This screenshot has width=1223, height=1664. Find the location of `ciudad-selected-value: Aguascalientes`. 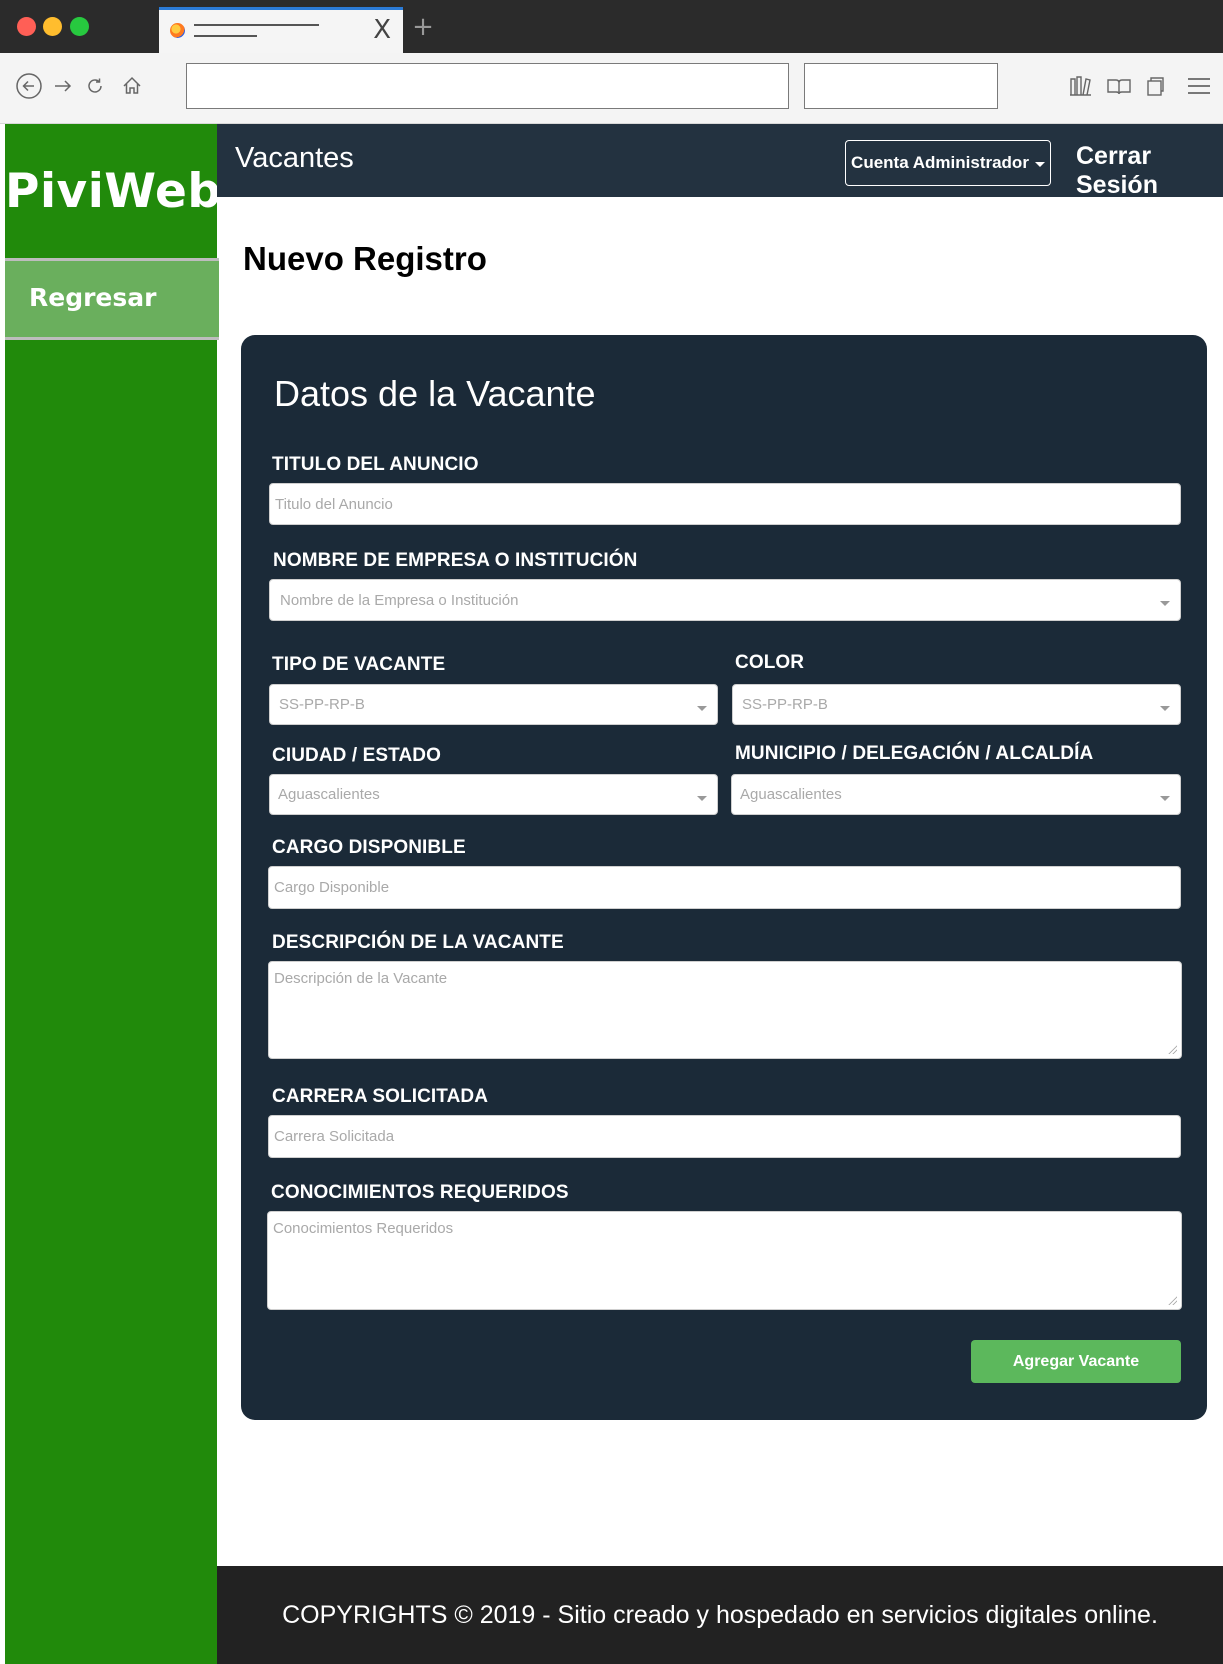

ciudad-selected-value: Aguascalientes is located at coordinates (329, 794).